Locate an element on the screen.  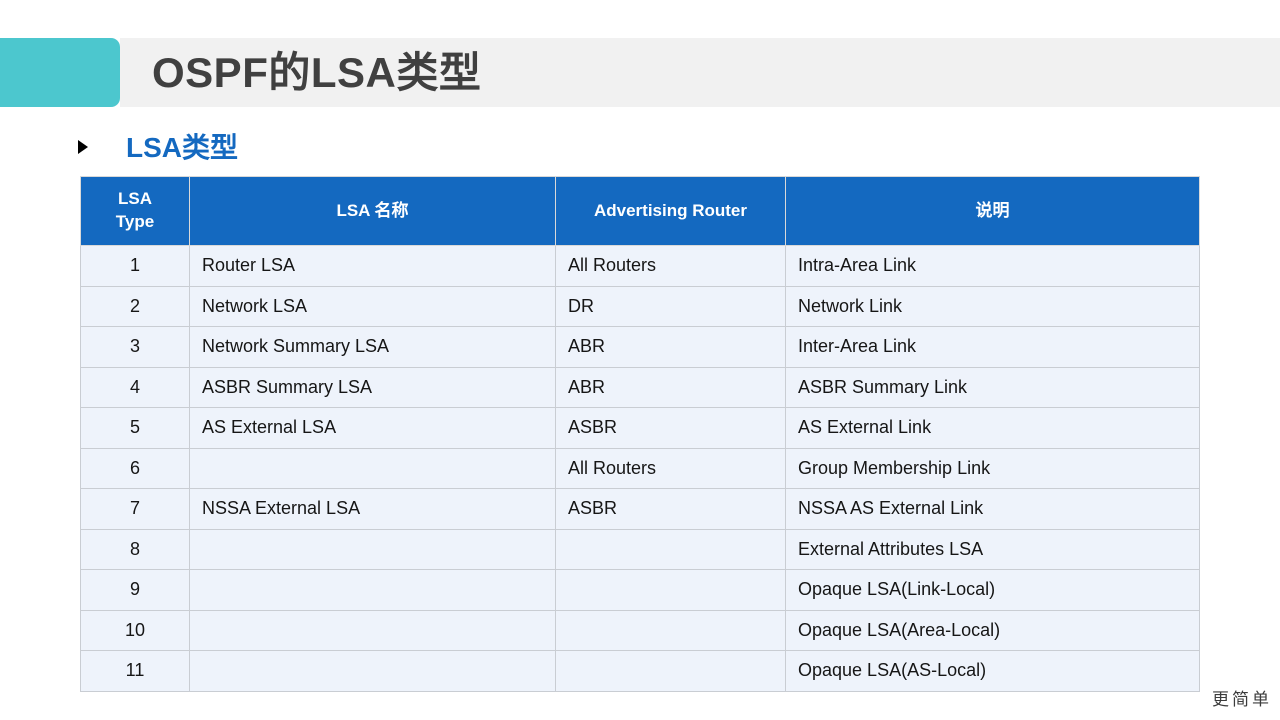
table-cell-desc: Opaque LSA(AS-Local) is located at coordinates (992, 671).